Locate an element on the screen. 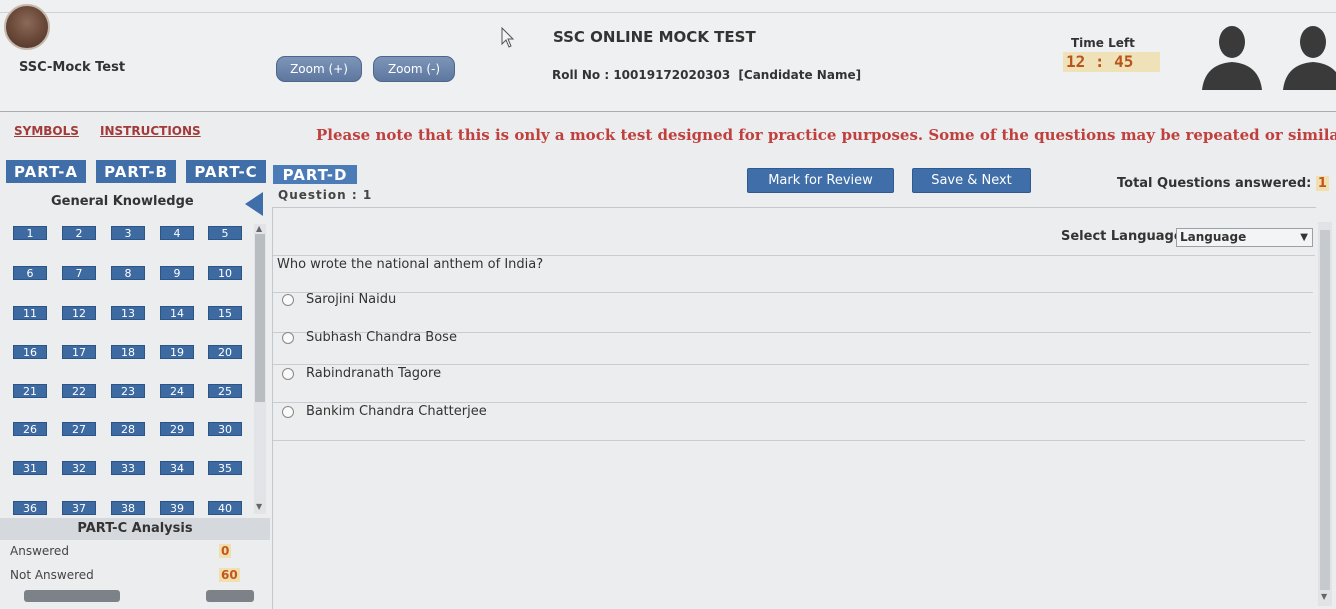 Image resolution: width=1336 pixels, height=609 pixels. tab-part-b: PART-B is located at coordinates (136, 171).